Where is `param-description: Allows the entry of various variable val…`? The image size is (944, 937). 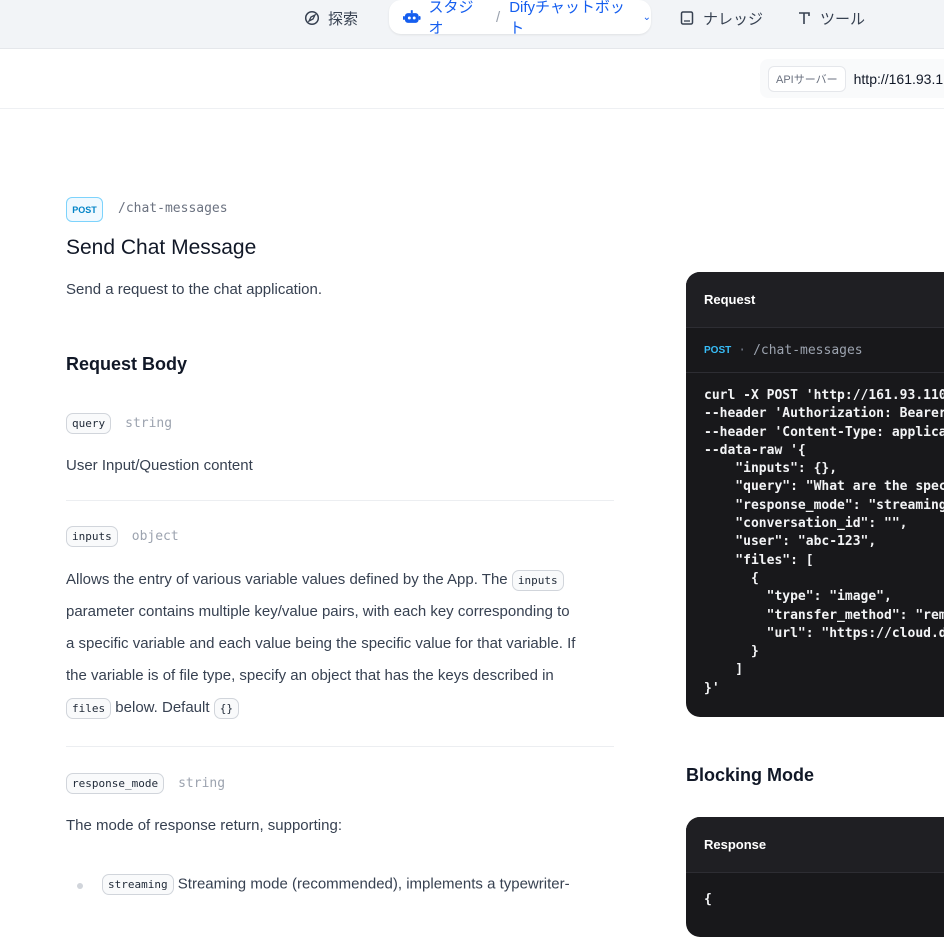
param-description: Allows the entry of various variable val… is located at coordinates (340, 644).